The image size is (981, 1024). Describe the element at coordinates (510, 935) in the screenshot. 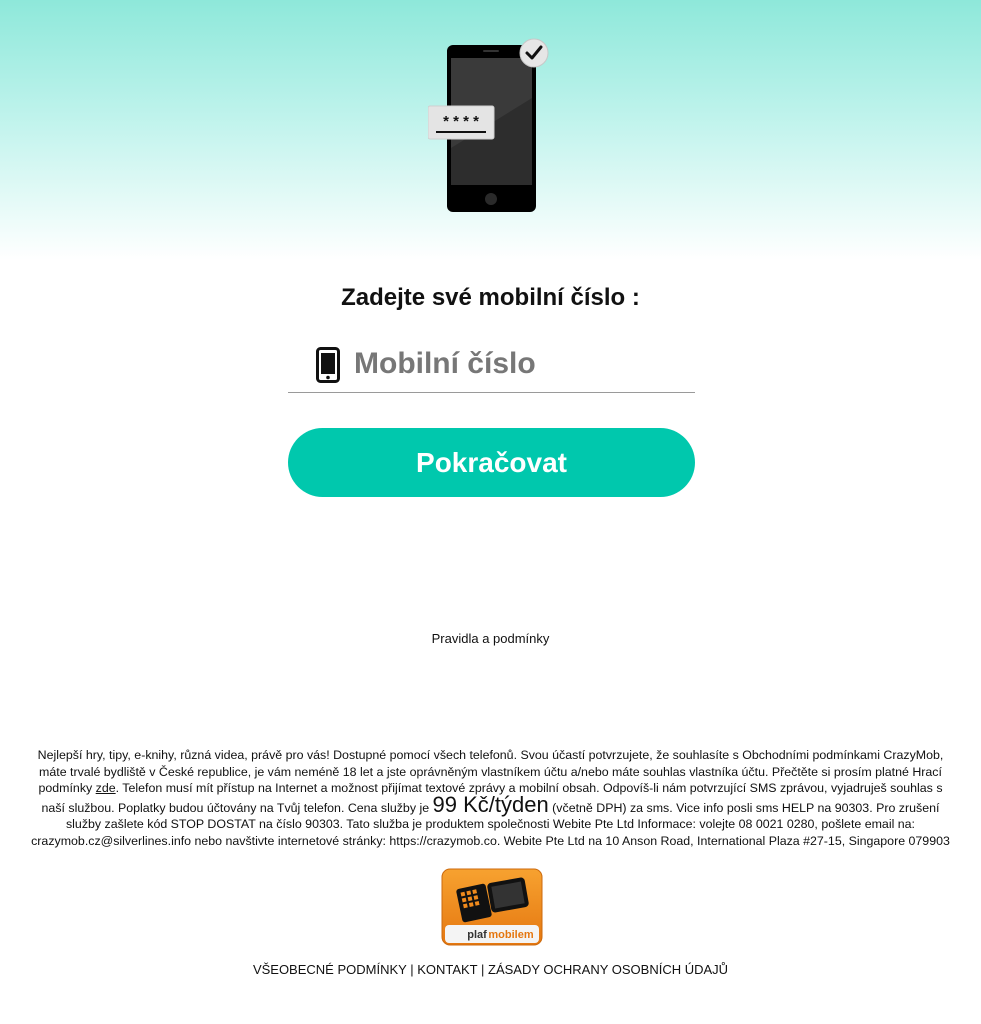

I see `badge-text-mobilem: mobilem` at that location.